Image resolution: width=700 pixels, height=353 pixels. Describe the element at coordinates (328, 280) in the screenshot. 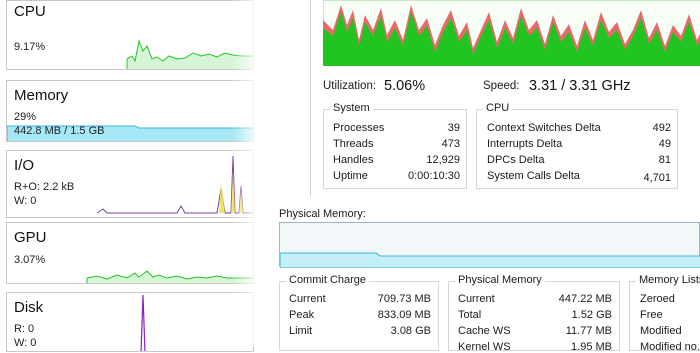

I see `commit-charge-title: Commit Charge` at that location.